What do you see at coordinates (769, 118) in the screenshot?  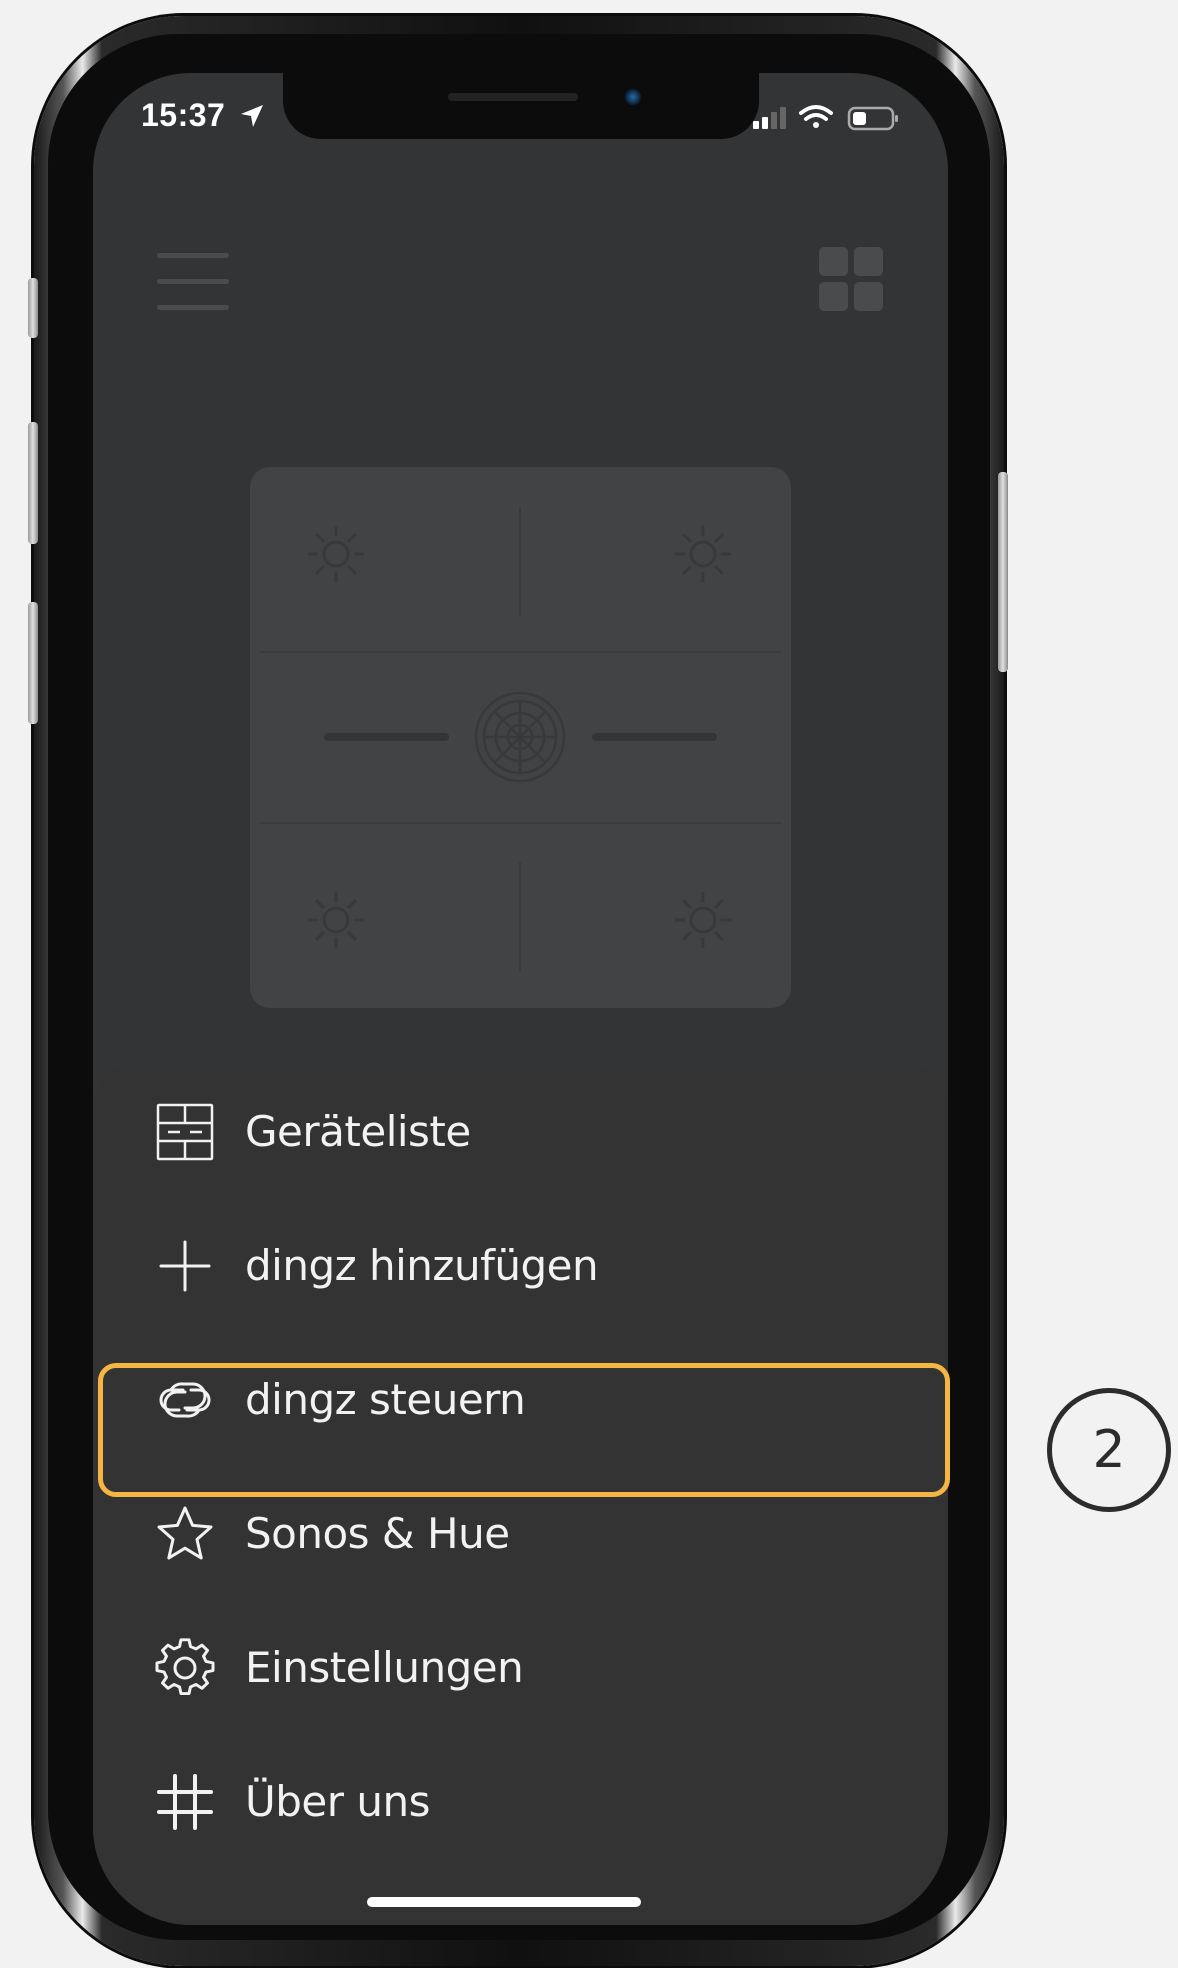 I see `cellular-signal-icon` at bounding box center [769, 118].